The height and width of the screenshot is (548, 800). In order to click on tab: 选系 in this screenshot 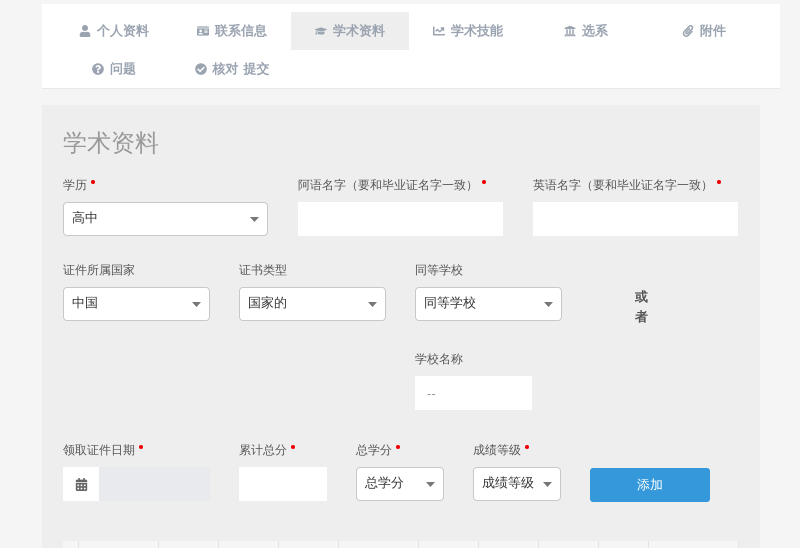, I will do `click(586, 31)`.